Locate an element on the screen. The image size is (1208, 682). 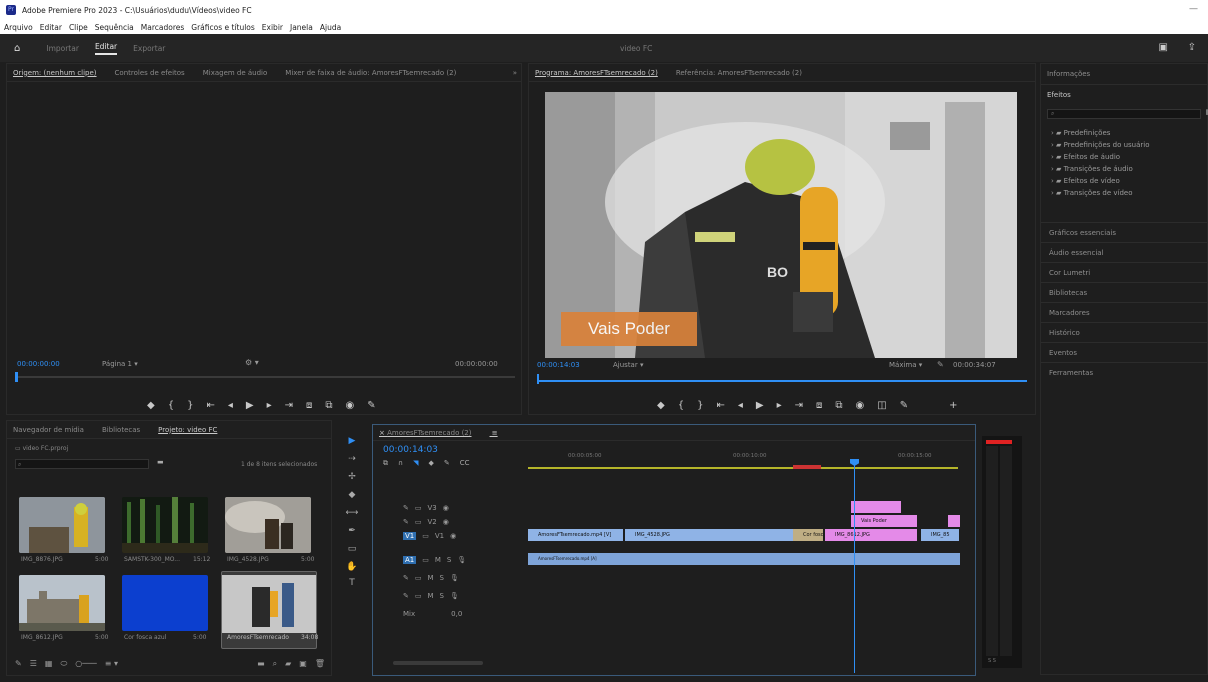
nest-icon: ⧉ is located at coordinates (385, 463).